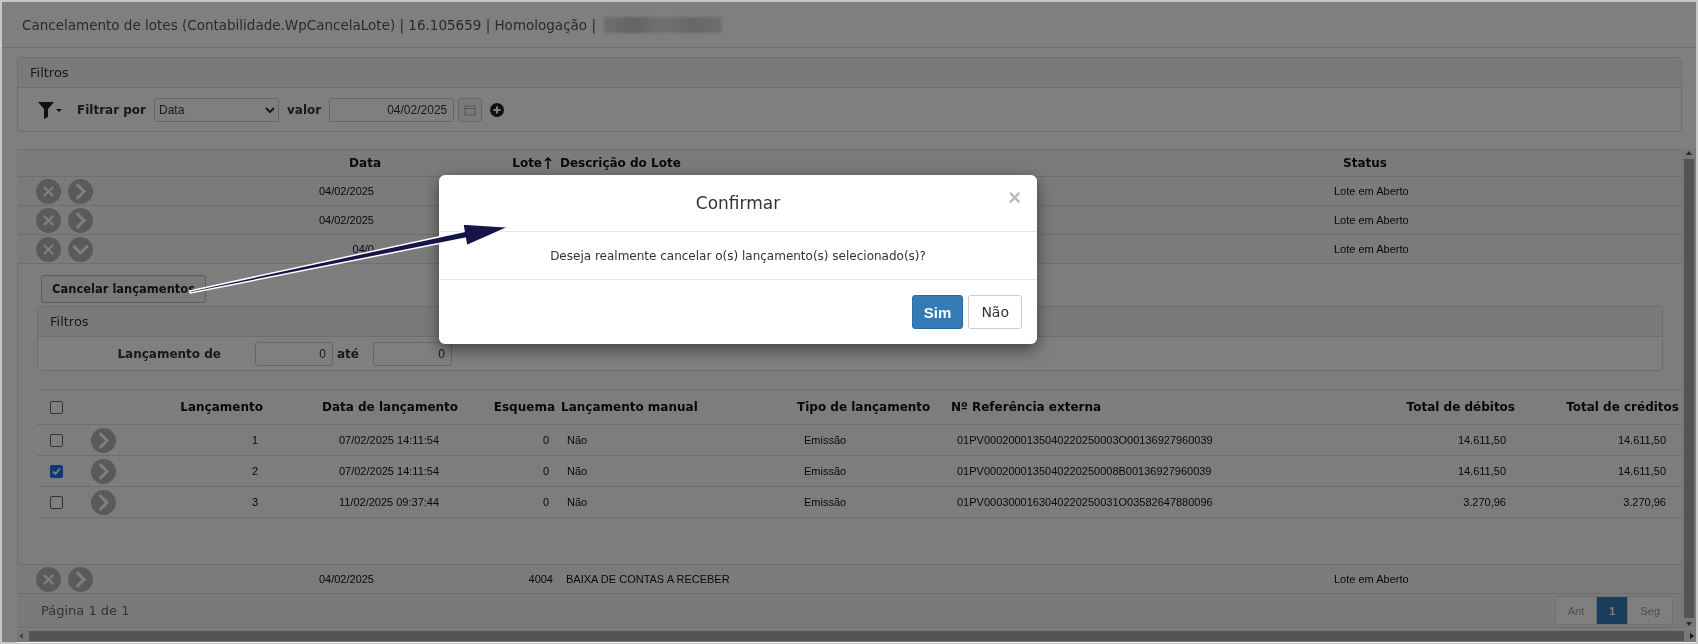  Describe the element at coordinates (86, 610) in the screenshot. I see `page-info: Página 1 de 1` at that location.